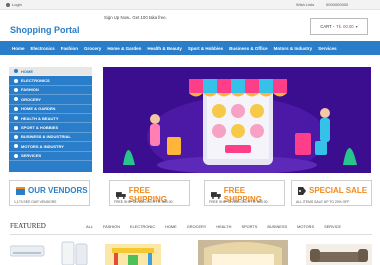  What do you see at coordinates (190, 251) in the screenshot?
I see `featured-products` at bounding box center [190, 251].